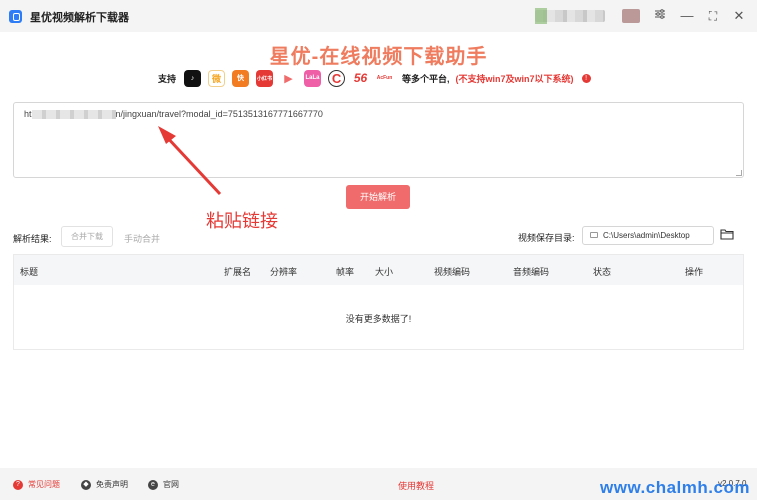 Image resolution: width=757 pixels, height=500 pixels. Describe the element at coordinates (142, 238) in the screenshot. I see `manual-merge-link: 手动合并` at that location.